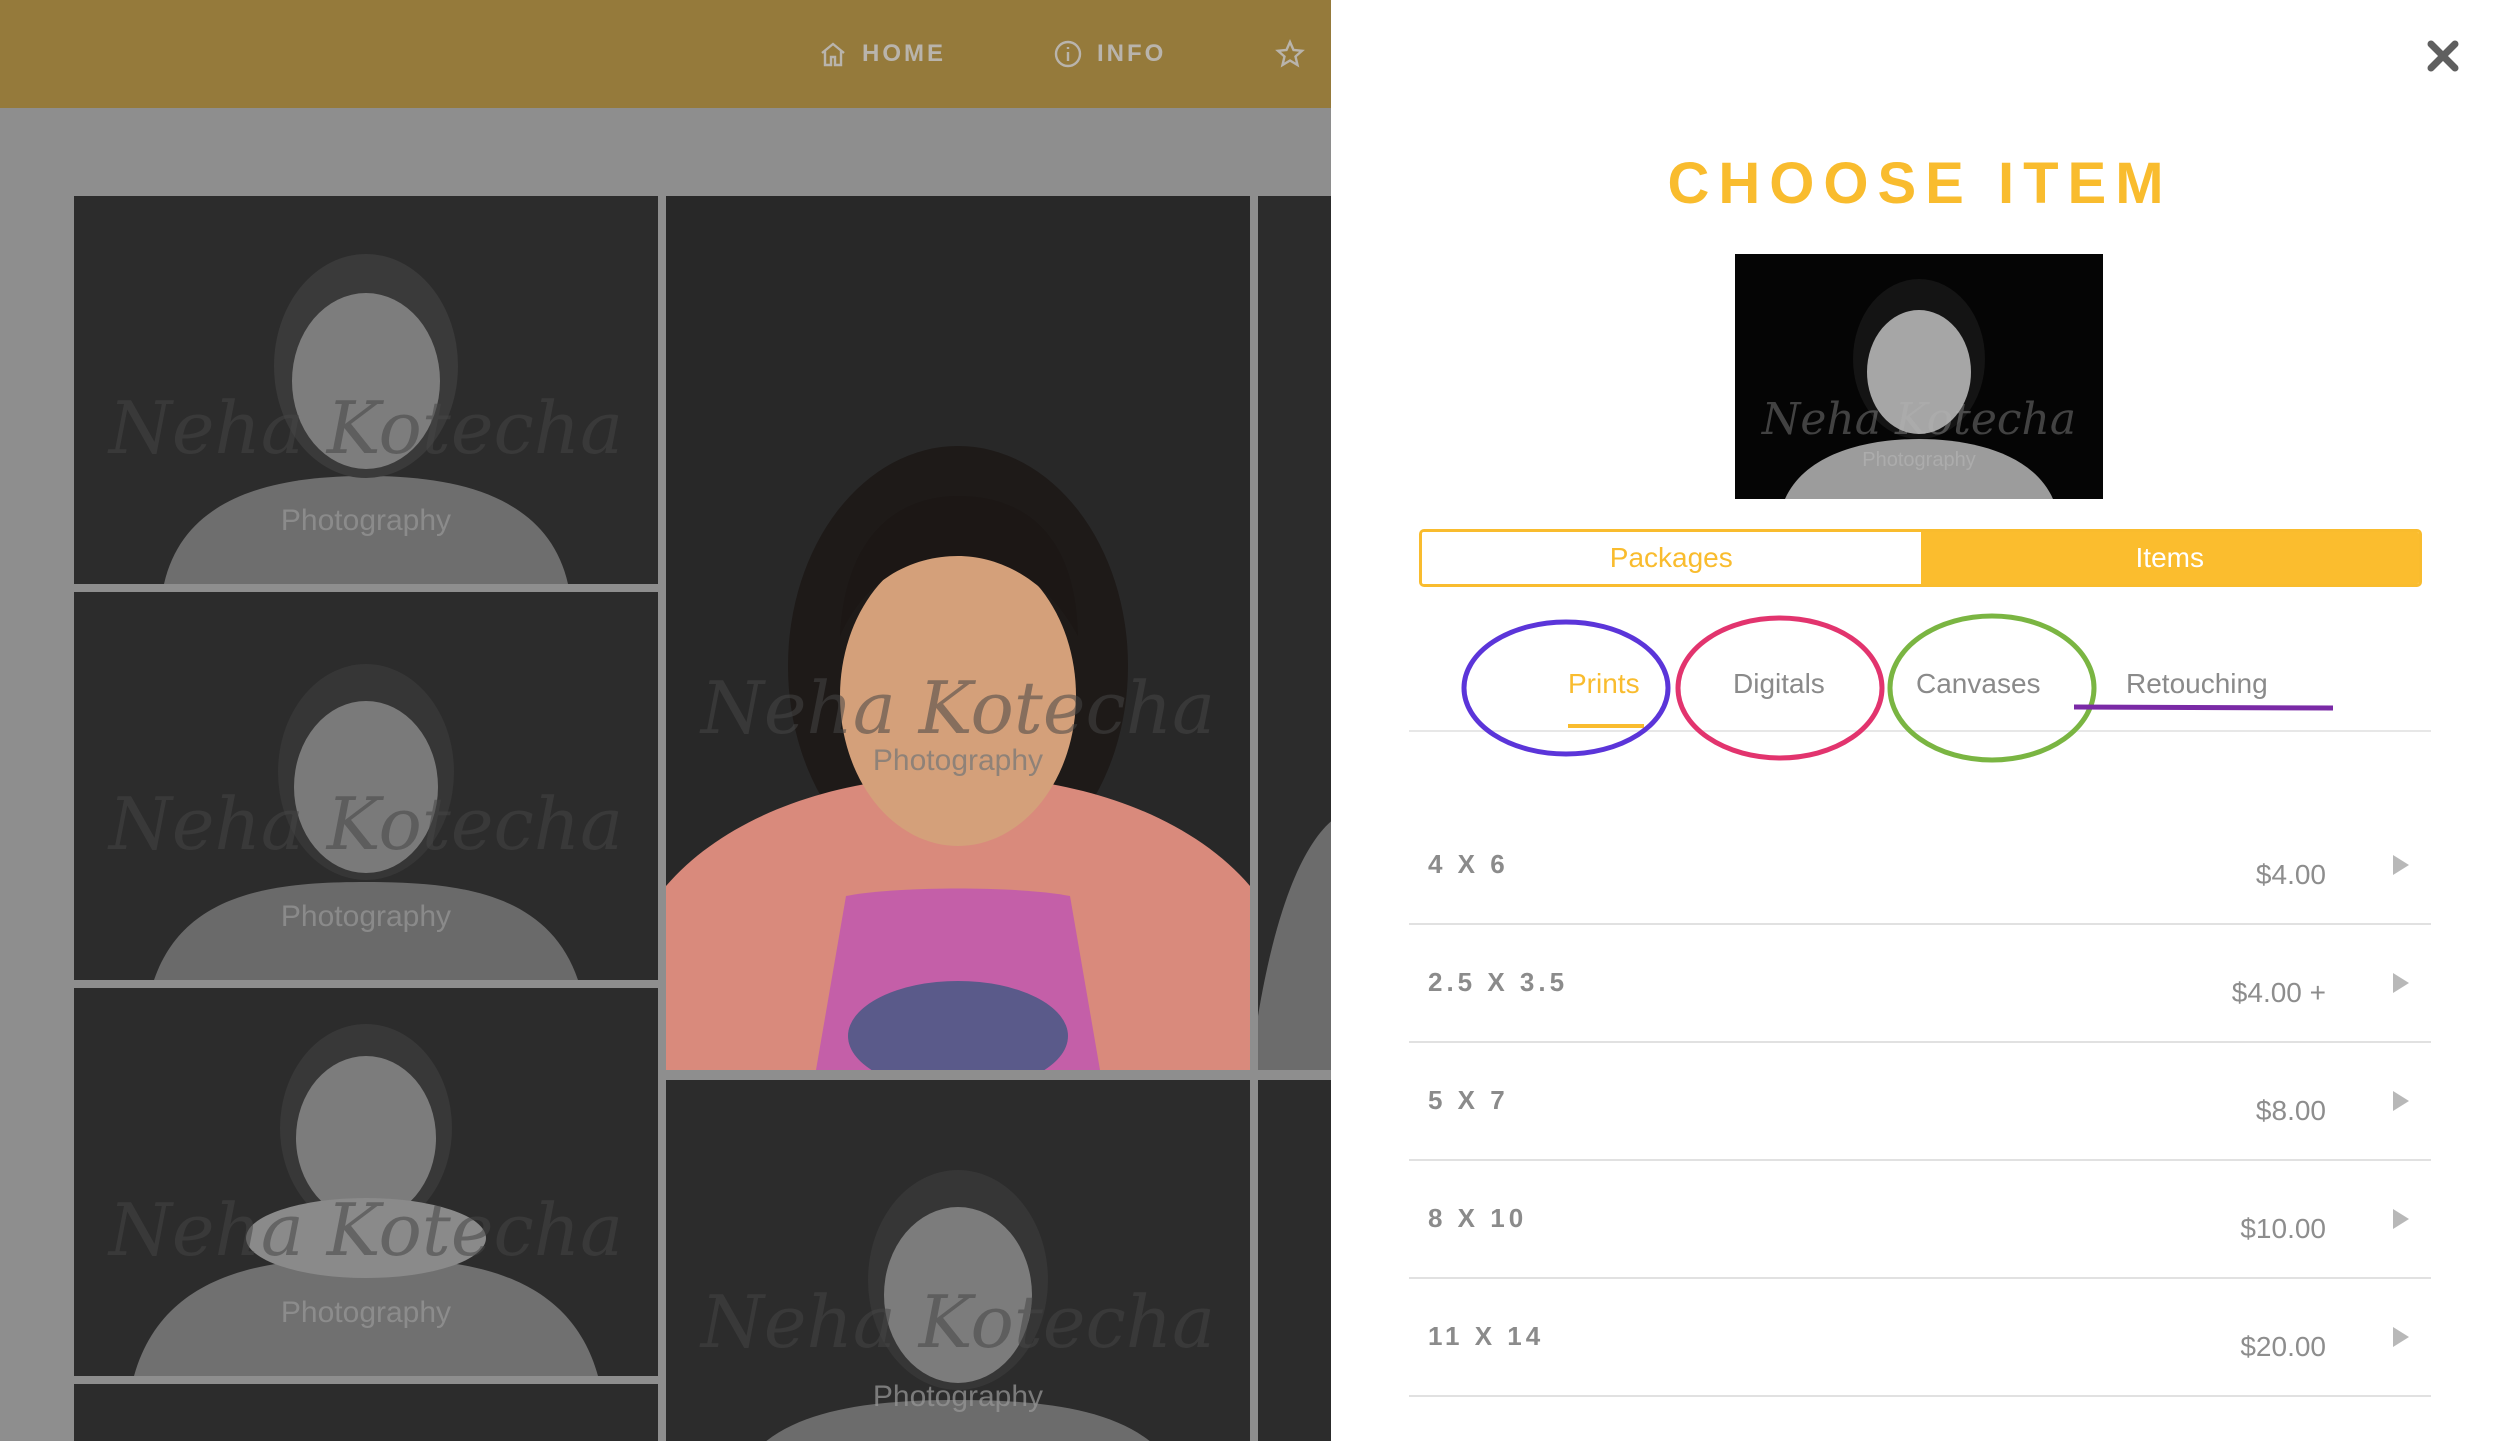 The image size is (2500, 1441). I want to click on nav-info-label: INFO, so click(1132, 53).